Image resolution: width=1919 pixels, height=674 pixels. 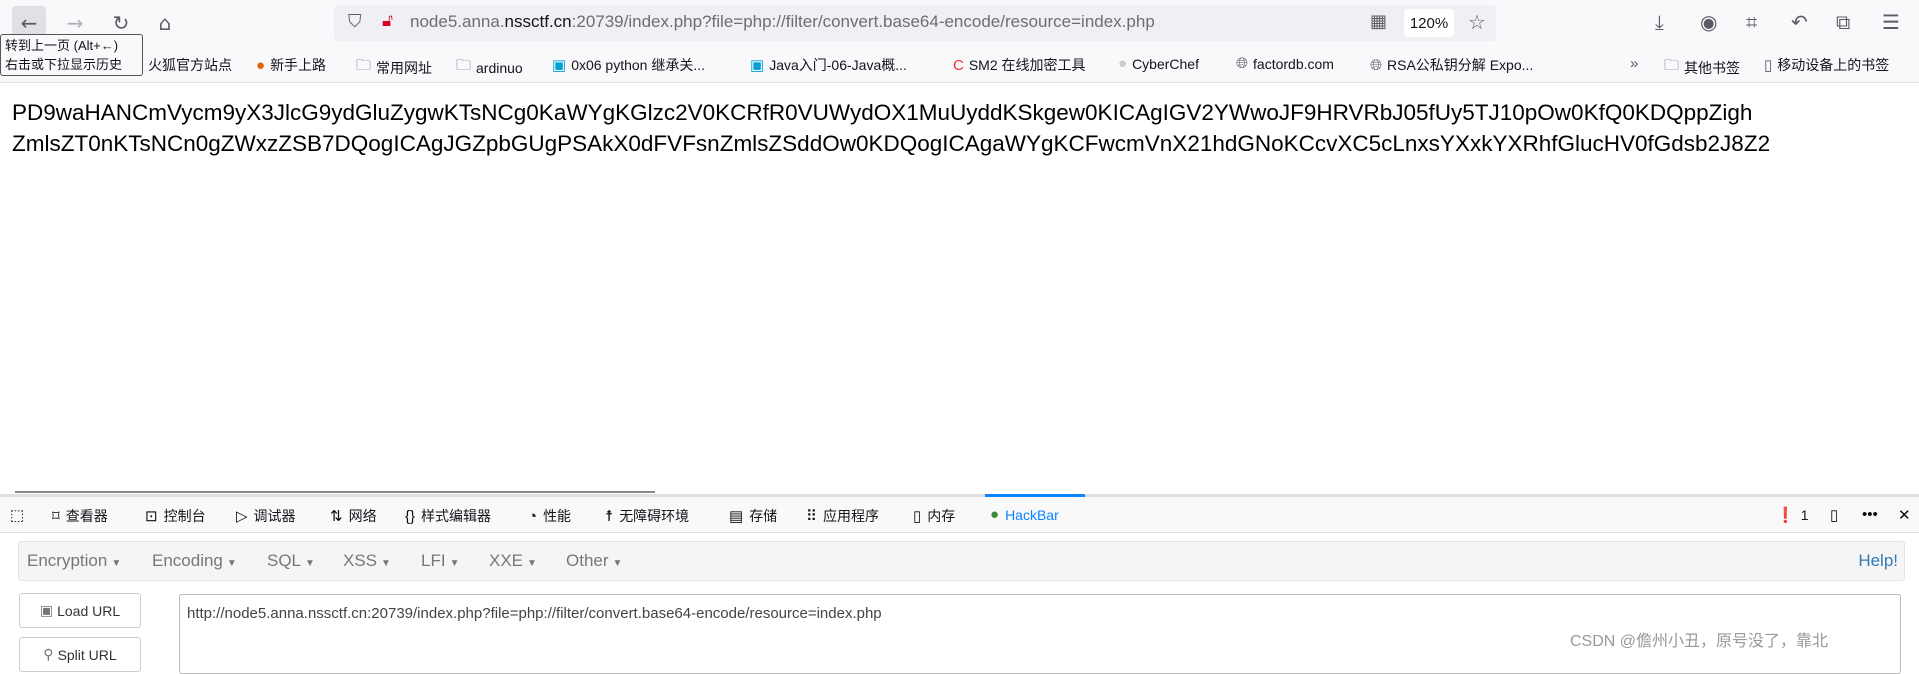 What do you see at coordinates (165, 23) in the screenshot?
I see `home-button: ⌂` at bounding box center [165, 23].